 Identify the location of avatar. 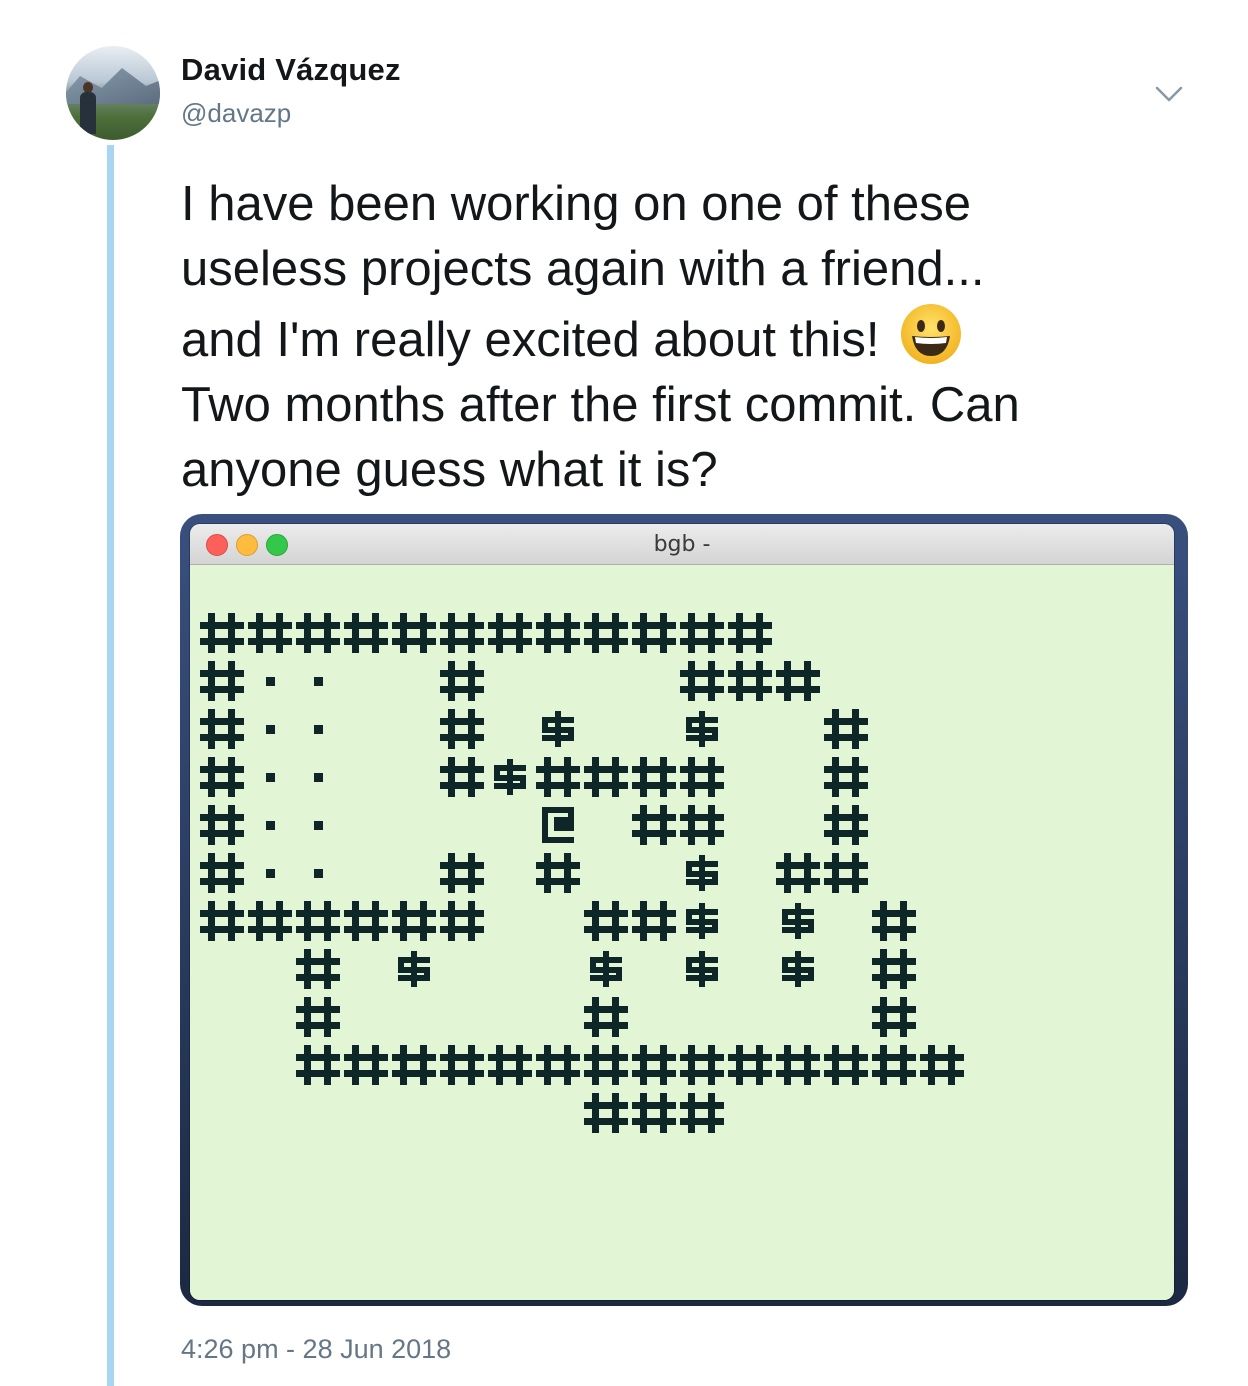
(113, 93).